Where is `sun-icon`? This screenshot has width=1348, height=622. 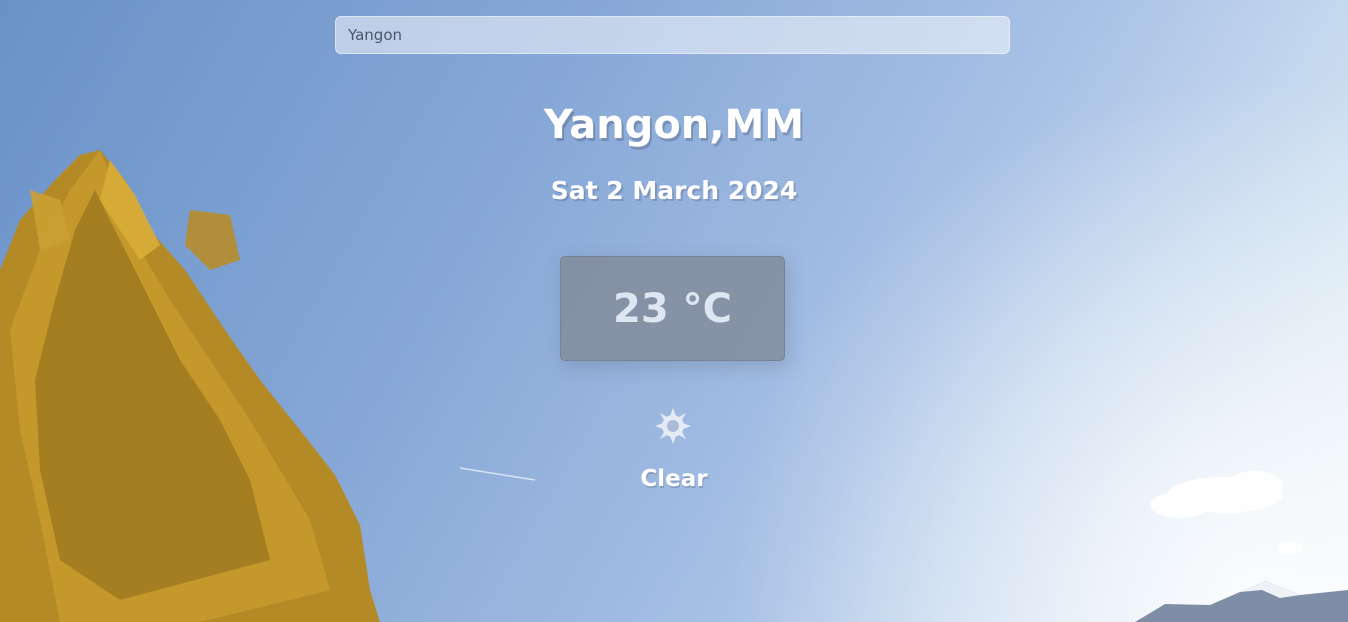
sun-icon is located at coordinates (673, 426).